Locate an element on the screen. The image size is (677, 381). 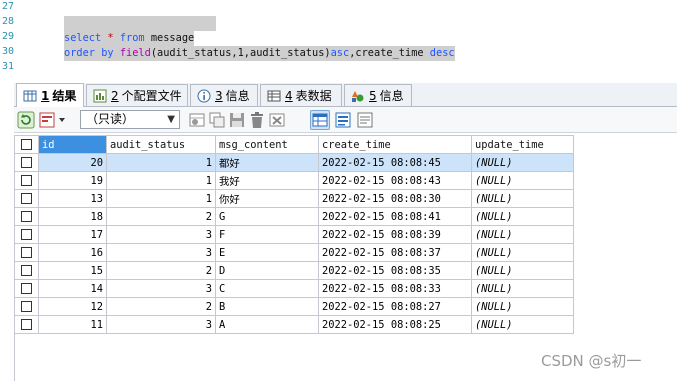
export-dropdown-button is located at coordinates (54, 120).